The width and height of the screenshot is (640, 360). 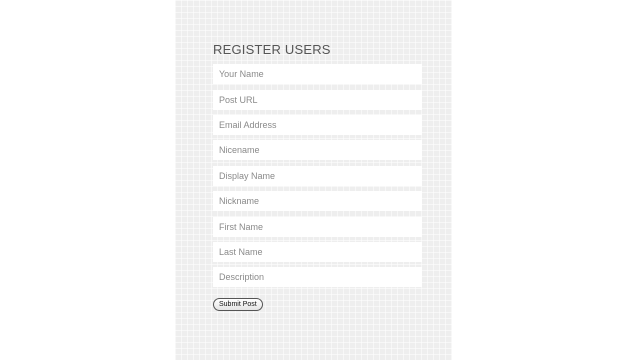 What do you see at coordinates (317, 100) in the screenshot?
I see `post-url-field` at bounding box center [317, 100].